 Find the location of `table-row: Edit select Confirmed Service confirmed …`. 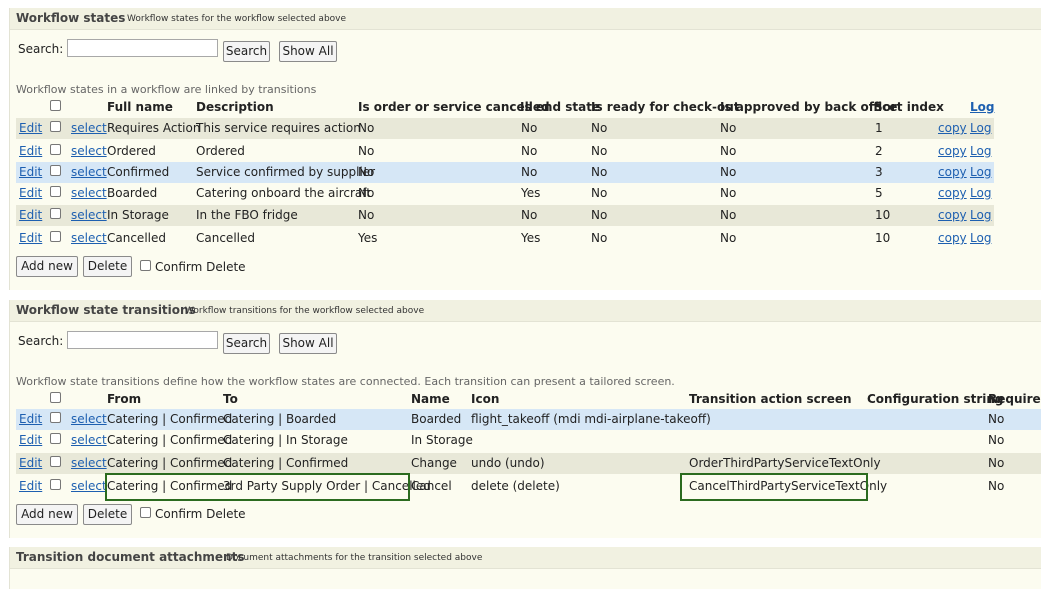

table-row: Edit select Confirmed Service confirmed … is located at coordinates (505, 172).